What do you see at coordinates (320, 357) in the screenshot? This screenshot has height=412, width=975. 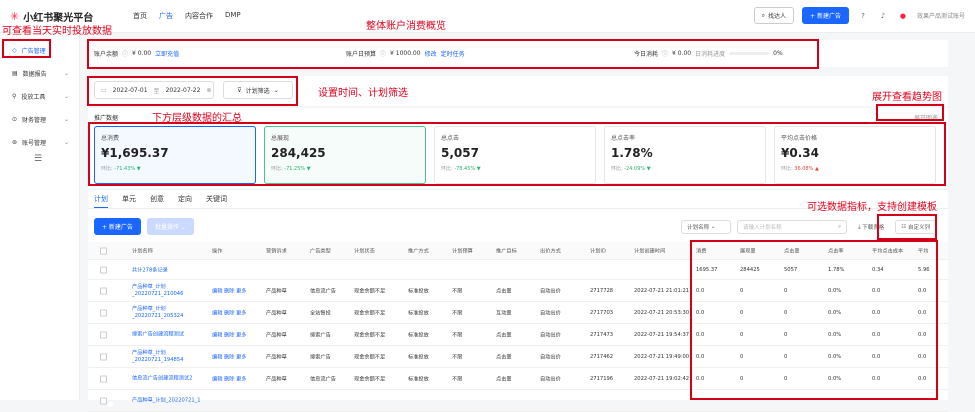 I see `cell-type: 搜索广告` at bounding box center [320, 357].